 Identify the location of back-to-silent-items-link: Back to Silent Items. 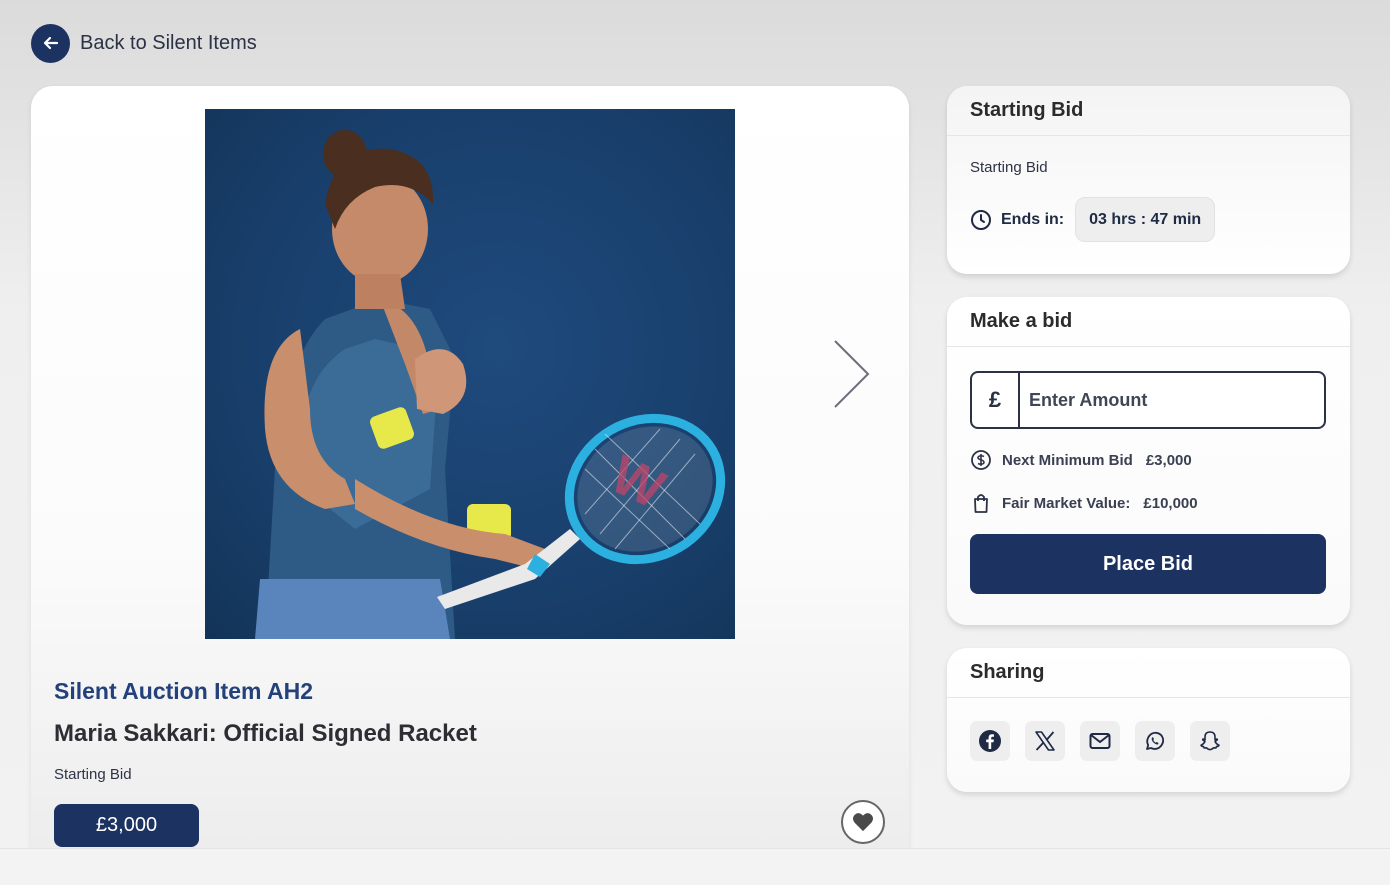
(144, 43).